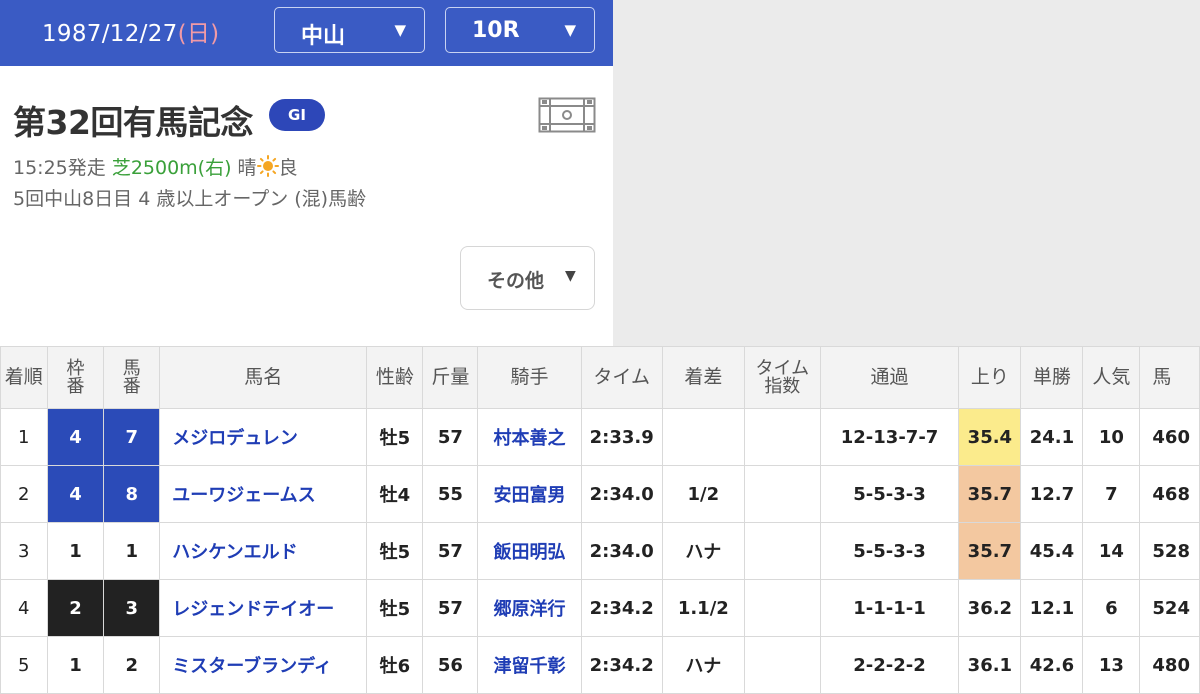  What do you see at coordinates (110, 34) in the screenshot?
I see `date-text: 1987/12/27` at bounding box center [110, 34].